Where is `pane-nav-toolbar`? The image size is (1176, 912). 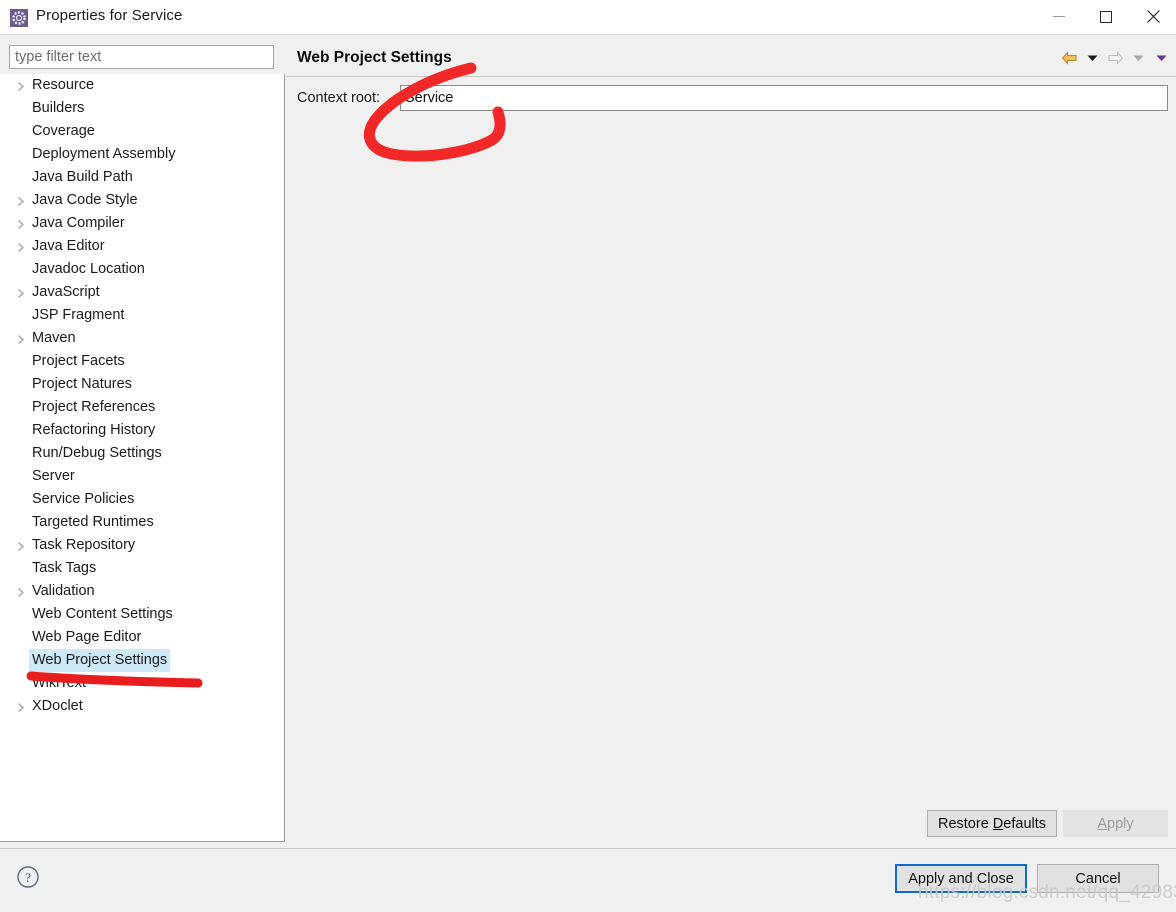 pane-nav-toolbar is located at coordinates (1115, 58).